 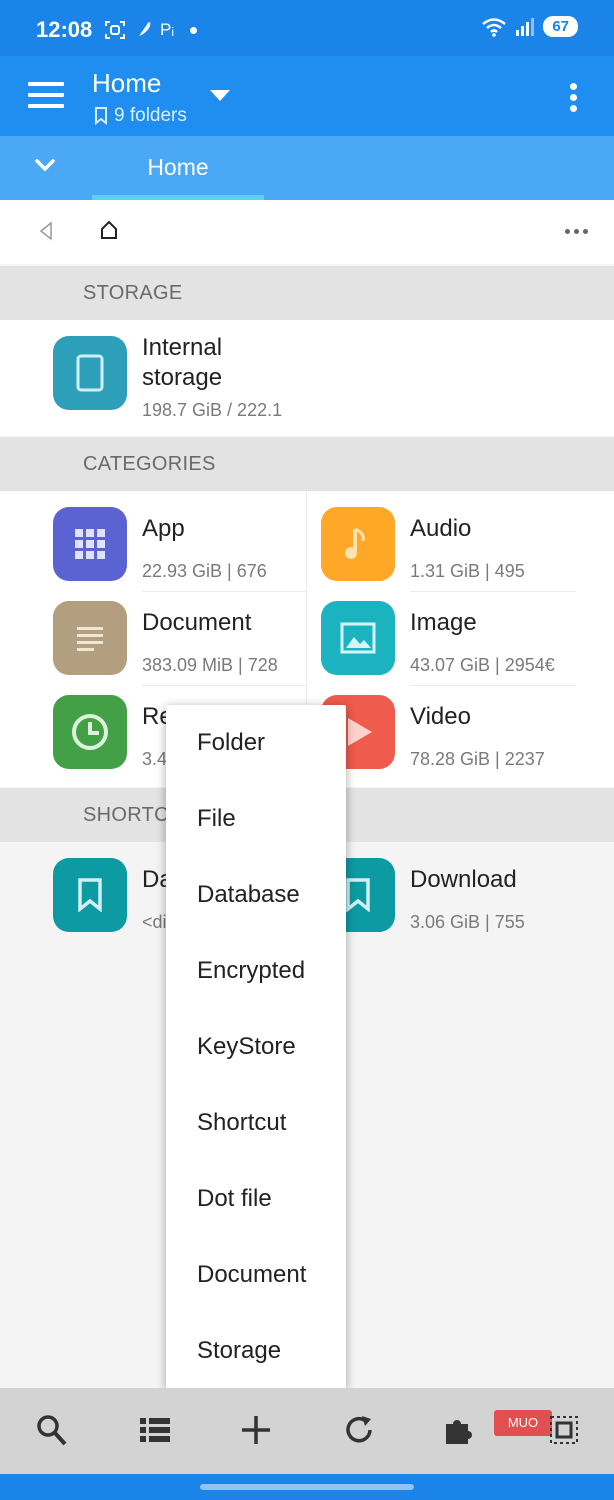 I want to click on back-icon, so click(x=46, y=231).